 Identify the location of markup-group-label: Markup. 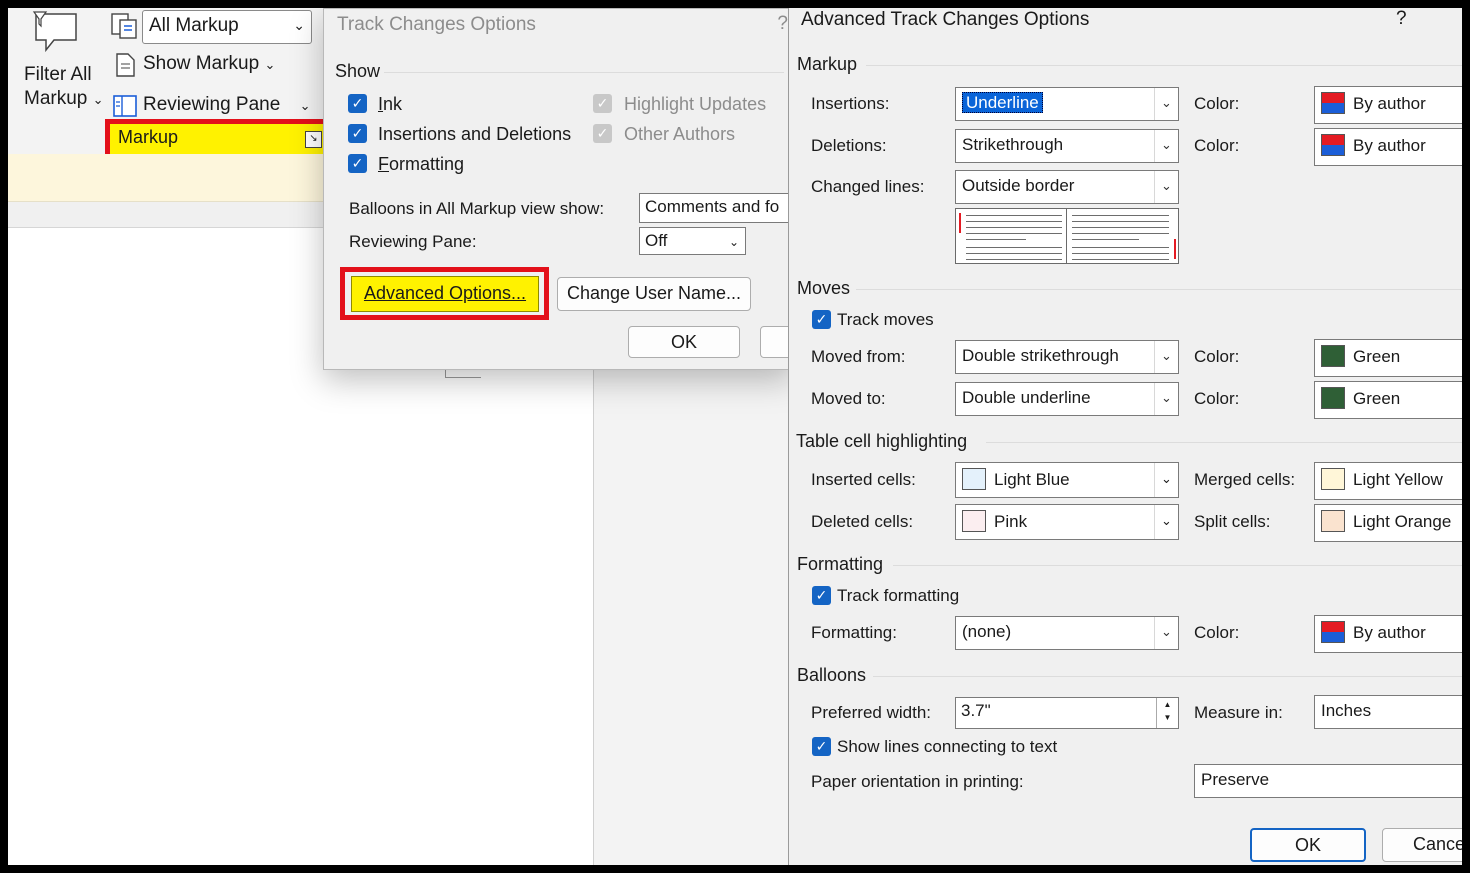
(148, 137).